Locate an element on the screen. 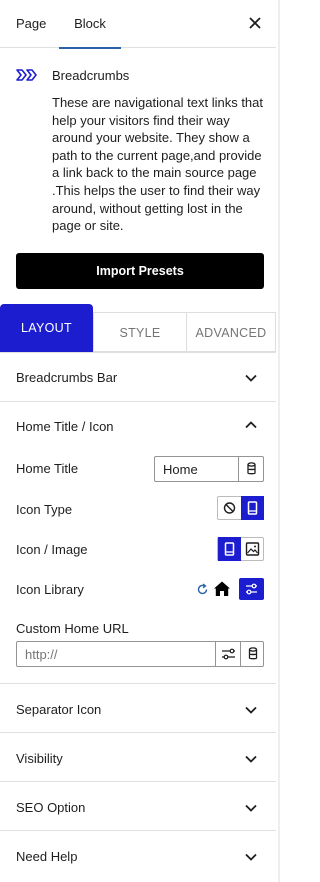  panel-seo-option: SEO Option is located at coordinates (138, 805).